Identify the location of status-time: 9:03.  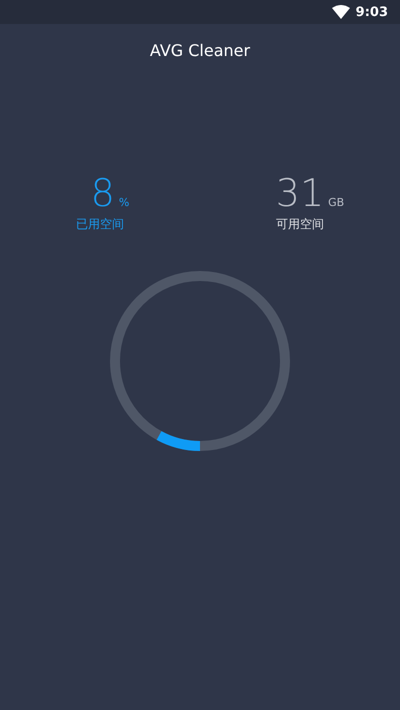
(372, 12).